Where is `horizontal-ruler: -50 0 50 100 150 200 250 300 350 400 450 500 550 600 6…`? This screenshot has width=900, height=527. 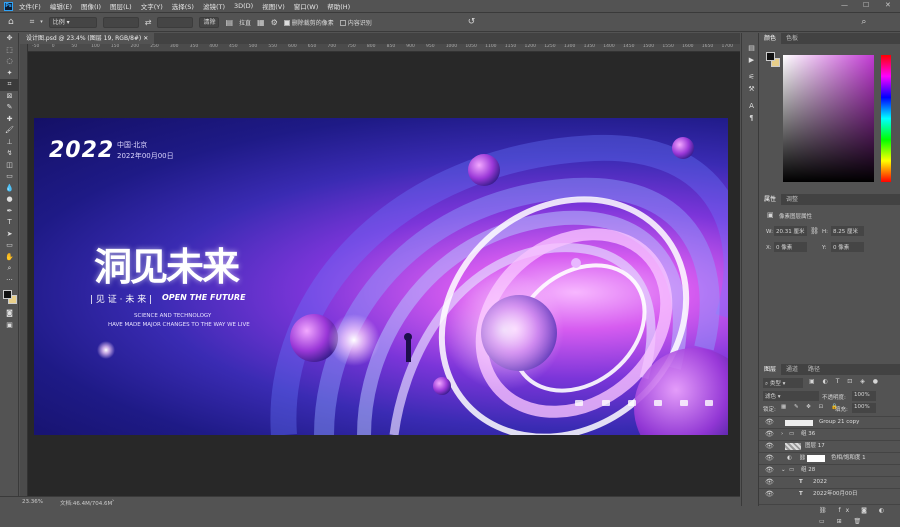
horizontal-ruler: -50 0 50 100 150 200 250 300 350 400 450 500 550 600 6… is located at coordinates (384, 48).